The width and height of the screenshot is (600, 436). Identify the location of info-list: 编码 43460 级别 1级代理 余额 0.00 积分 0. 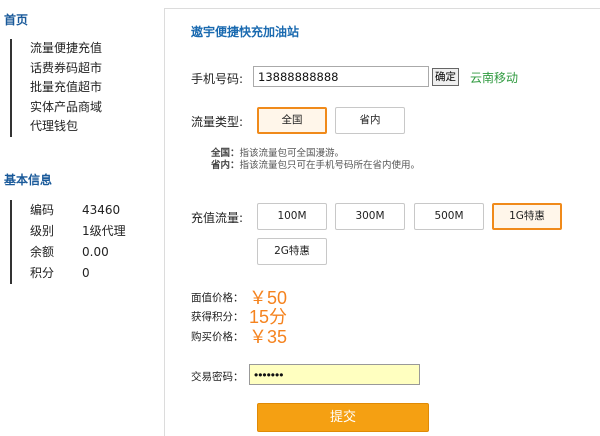
(68, 242).